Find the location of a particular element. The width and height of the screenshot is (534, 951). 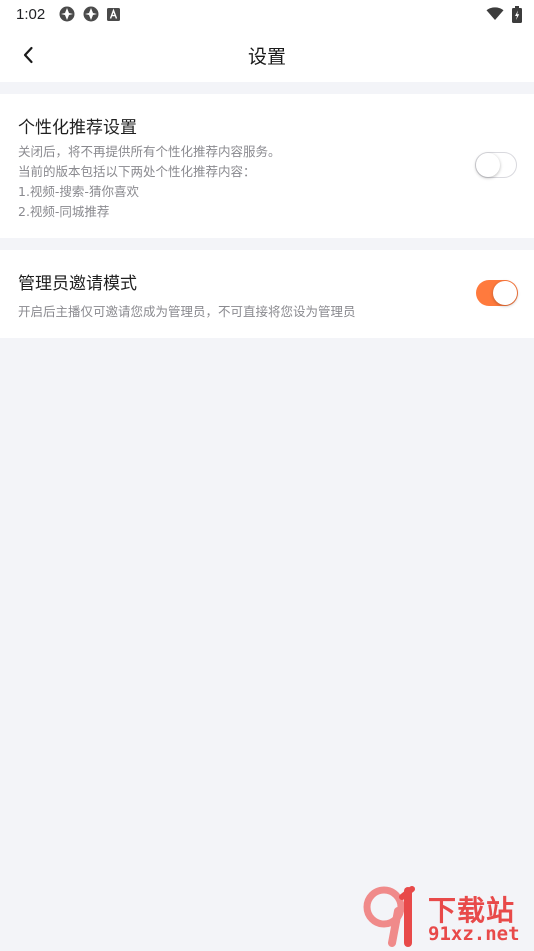

setting-title: 管理员邀请模式 is located at coordinates (77, 284).